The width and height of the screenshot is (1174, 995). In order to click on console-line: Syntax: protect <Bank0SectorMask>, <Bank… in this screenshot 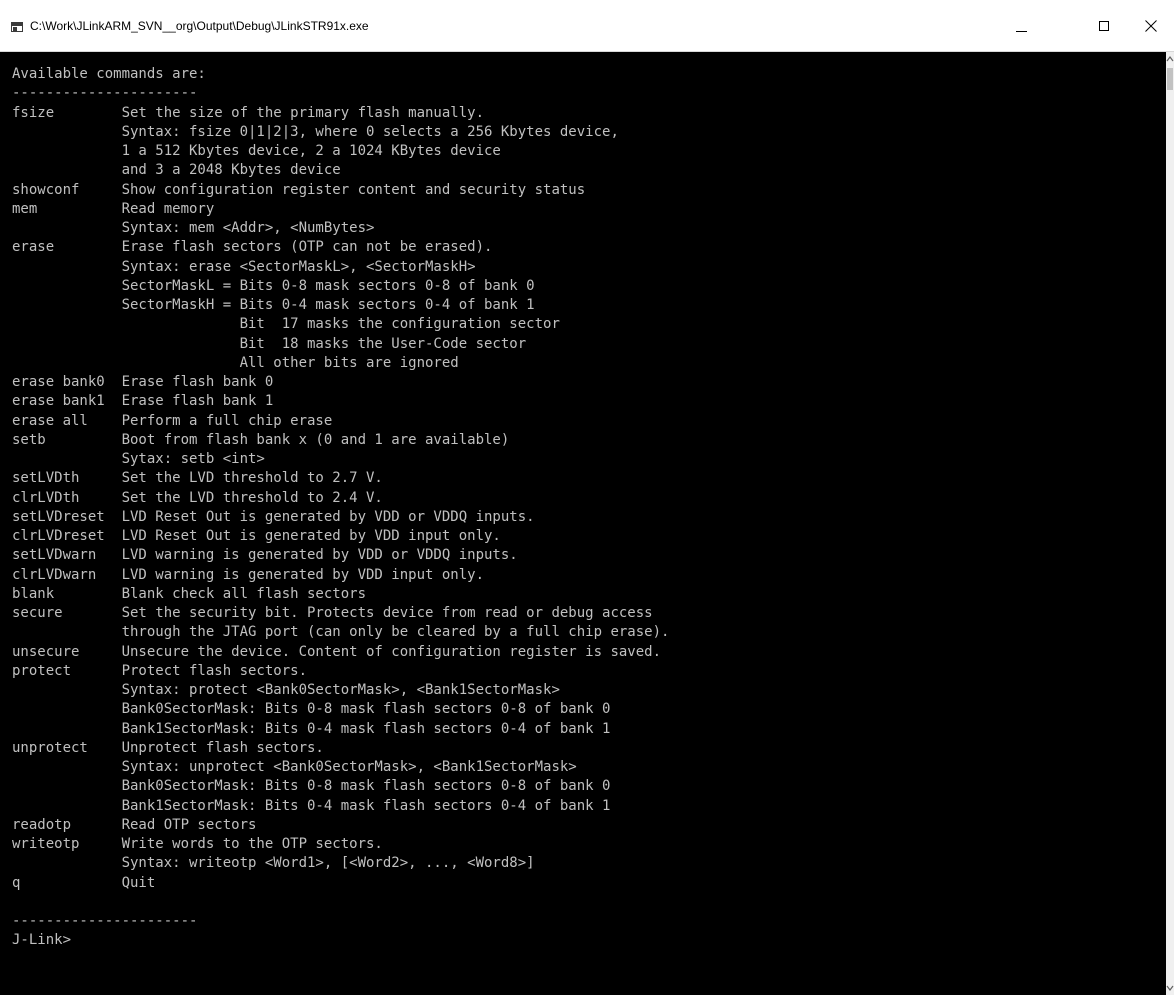, I will do `click(286, 690)`.